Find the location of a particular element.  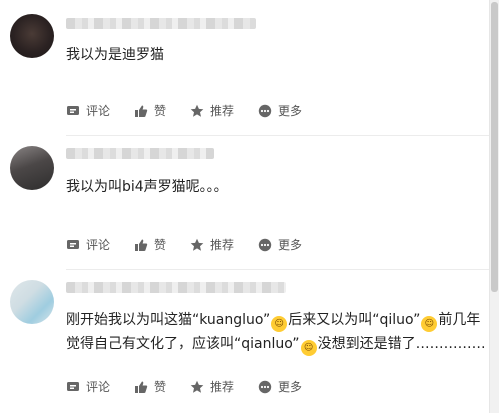

scrollbar-thumb is located at coordinates (494, 147).